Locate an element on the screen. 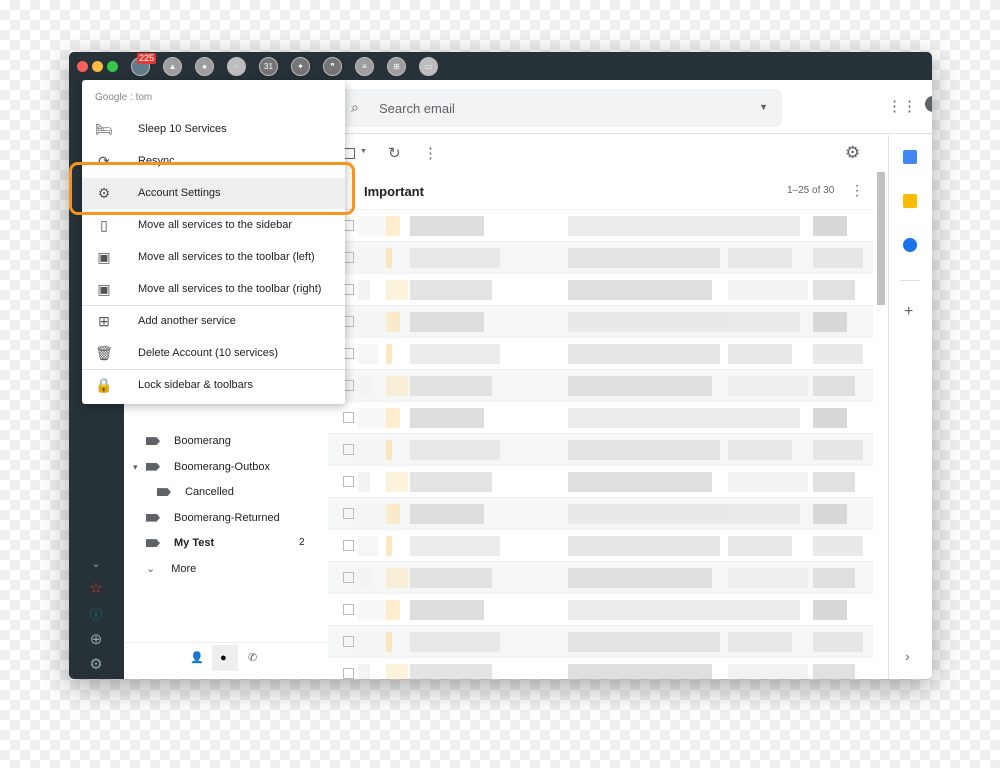 This screenshot has width=1000, height=768. add-box-icon: ⊞ is located at coordinates (104, 321).